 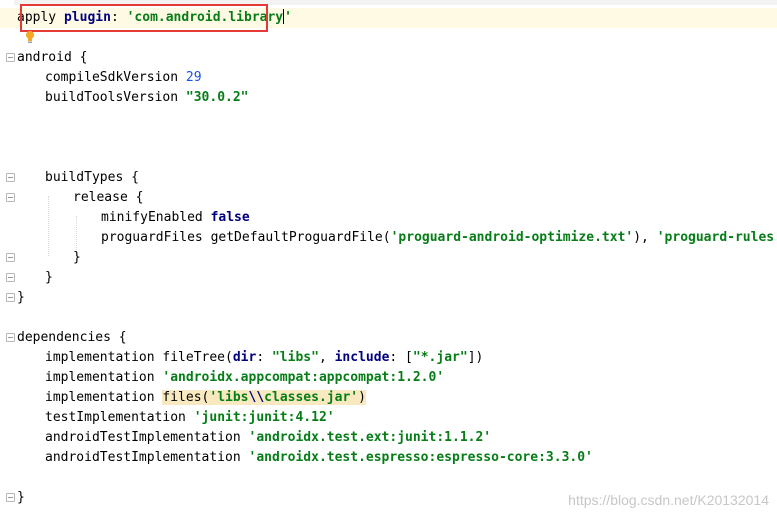 What do you see at coordinates (288, 17) in the screenshot?
I see `quote-close: '` at bounding box center [288, 17].